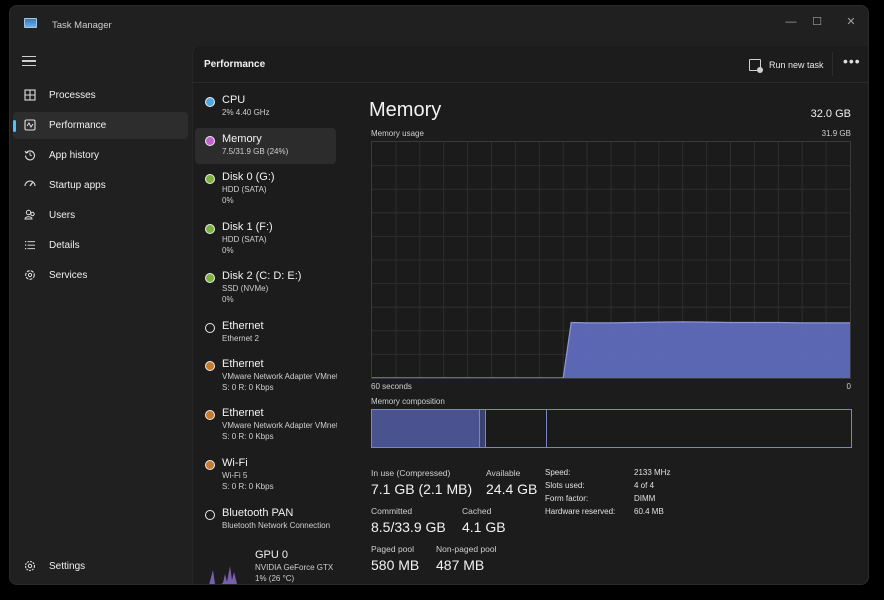 The width and height of the screenshot is (884, 600). What do you see at coordinates (644, 485) in the screenshot?
I see `spec-value: 4 of 4` at bounding box center [644, 485].